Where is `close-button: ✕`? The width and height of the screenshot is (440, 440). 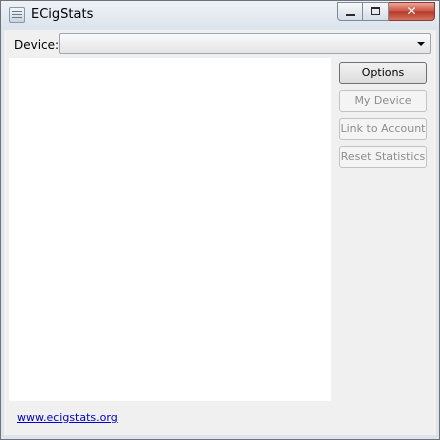 close-button: ✕ is located at coordinates (412, 11).